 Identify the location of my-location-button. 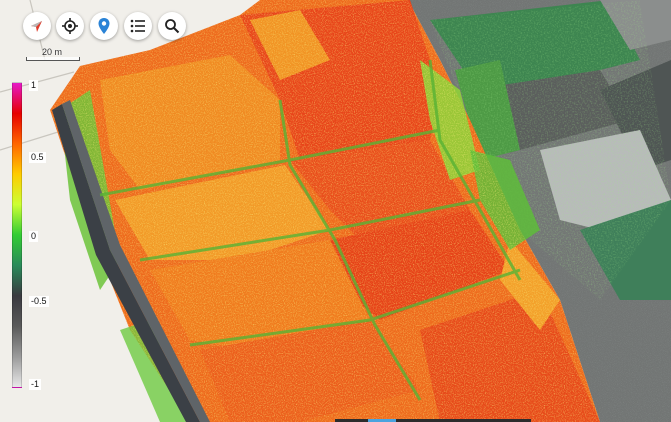
(70, 26).